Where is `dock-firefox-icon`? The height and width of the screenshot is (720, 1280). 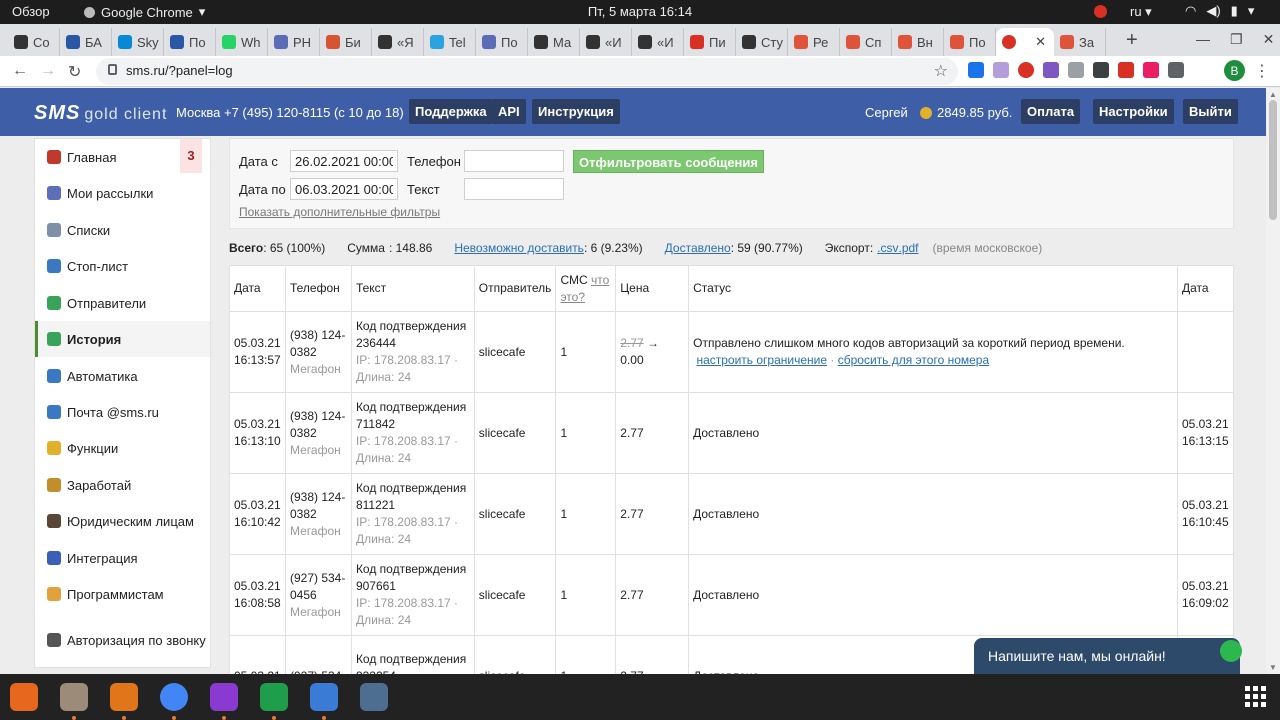 dock-firefox-icon is located at coordinates (24, 697).